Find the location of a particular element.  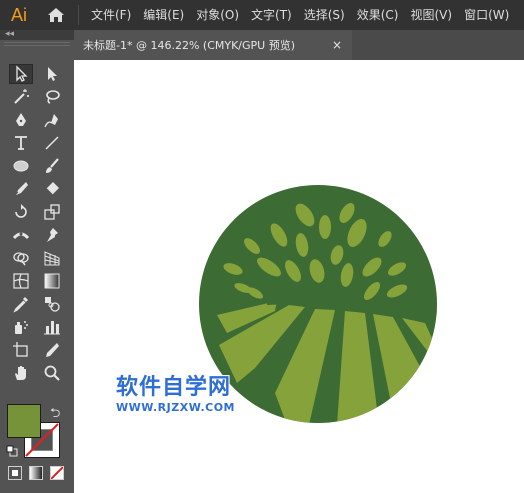

menu-select: 选择(S) is located at coordinates (324, 15).